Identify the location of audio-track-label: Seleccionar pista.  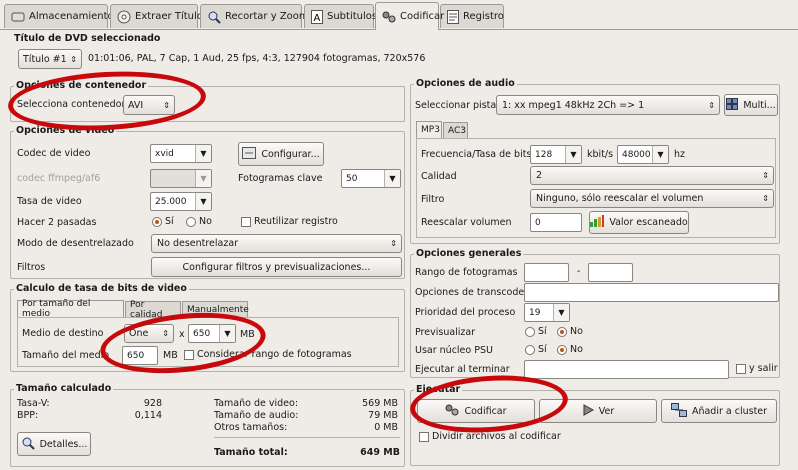
(456, 105).